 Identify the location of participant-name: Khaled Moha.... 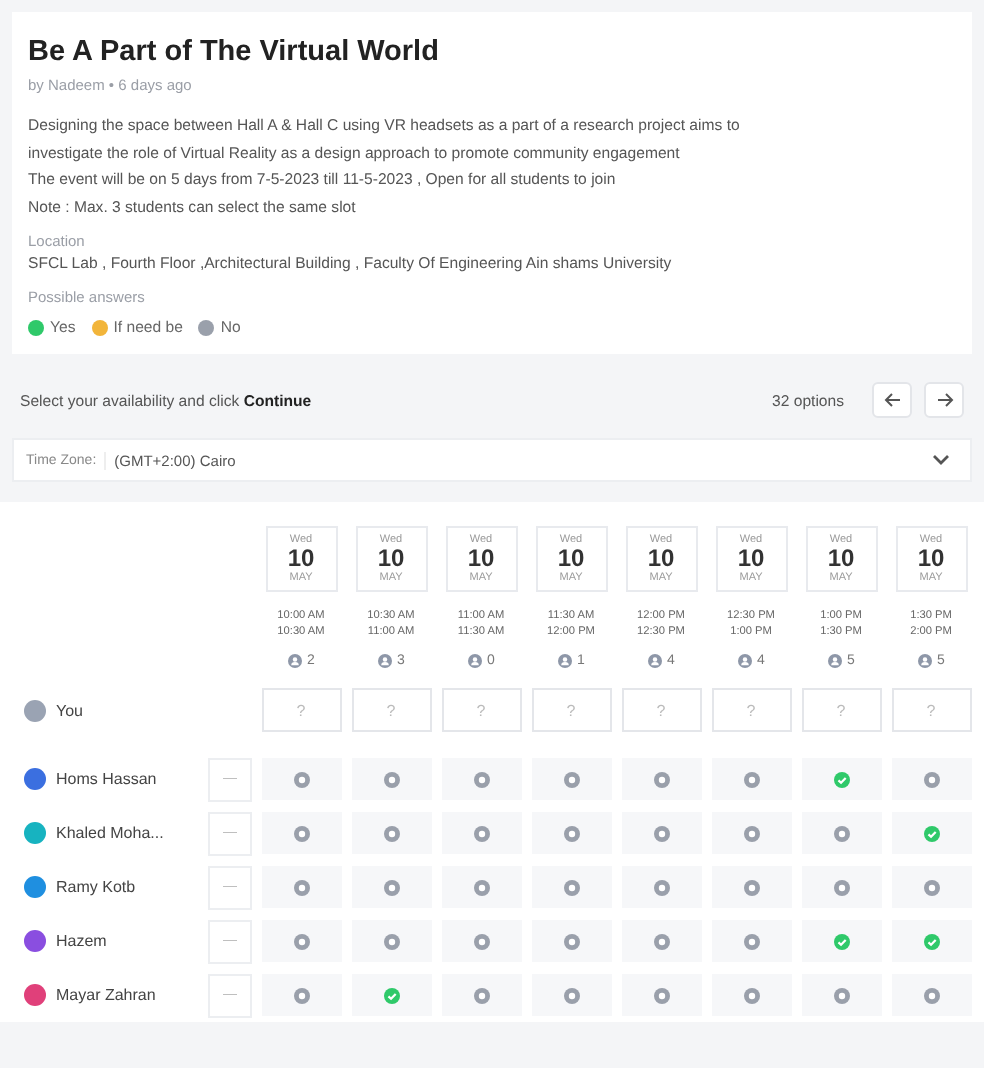
(110, 833).